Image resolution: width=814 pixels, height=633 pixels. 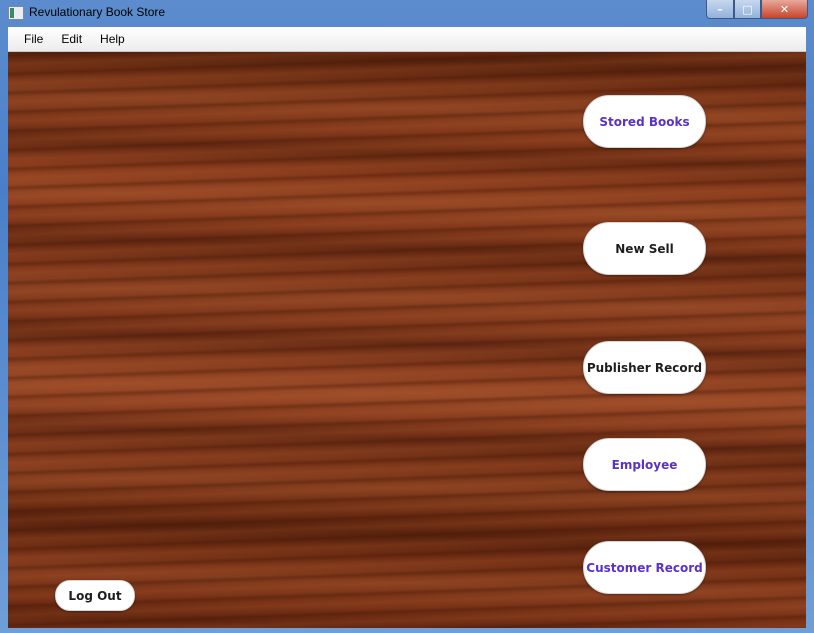 I want to click on log-out-button: Log Out, so click(x=95, y=595).